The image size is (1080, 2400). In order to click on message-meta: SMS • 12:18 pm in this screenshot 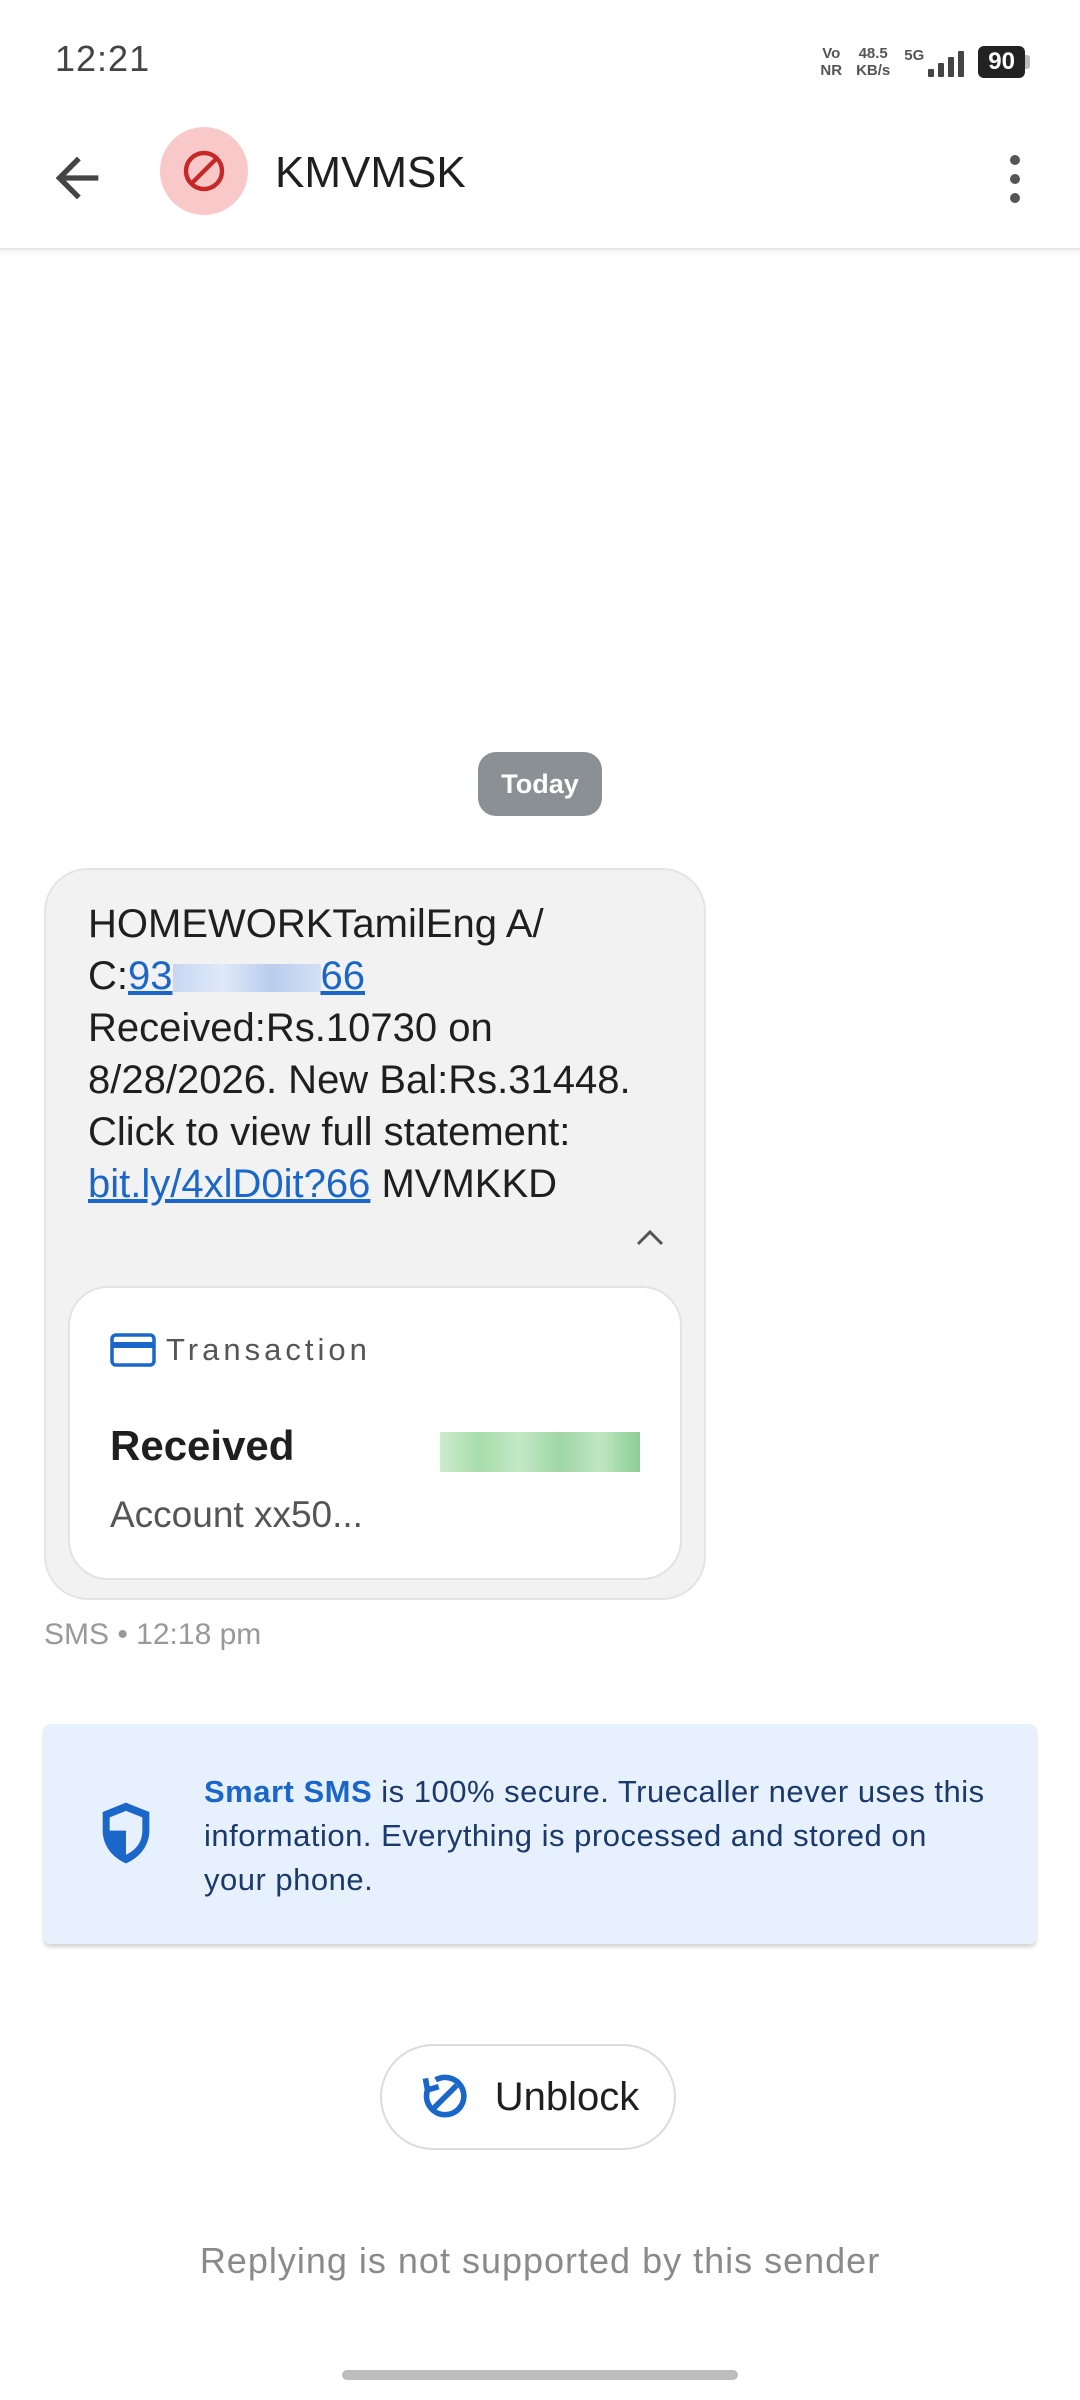, I will do `click(153, 1634)`.